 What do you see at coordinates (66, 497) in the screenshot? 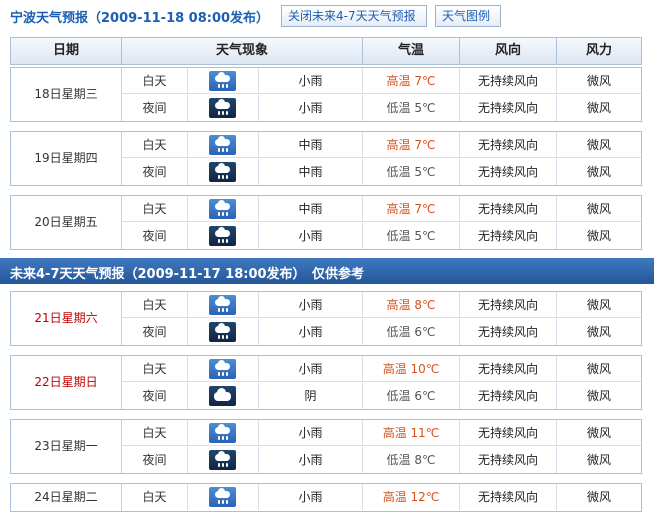
I see `forecast-date: 24日星期二` at bounding box center [66, 497].